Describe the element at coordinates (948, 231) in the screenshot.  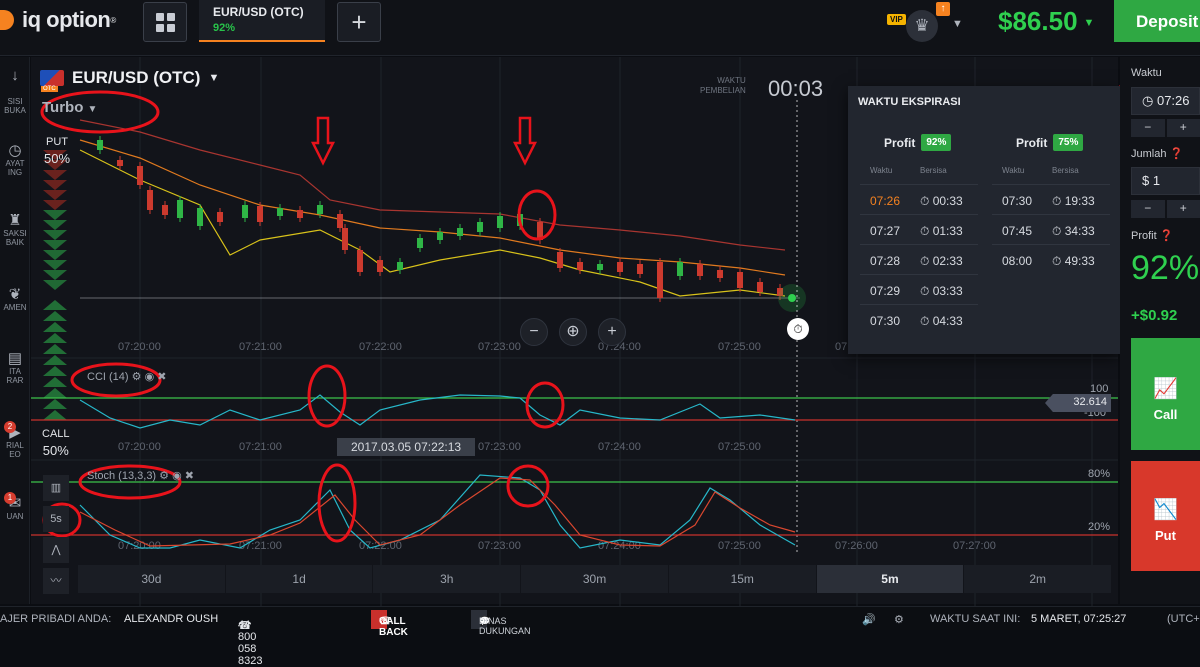
I see `remaining-value: 01:33` at that location.